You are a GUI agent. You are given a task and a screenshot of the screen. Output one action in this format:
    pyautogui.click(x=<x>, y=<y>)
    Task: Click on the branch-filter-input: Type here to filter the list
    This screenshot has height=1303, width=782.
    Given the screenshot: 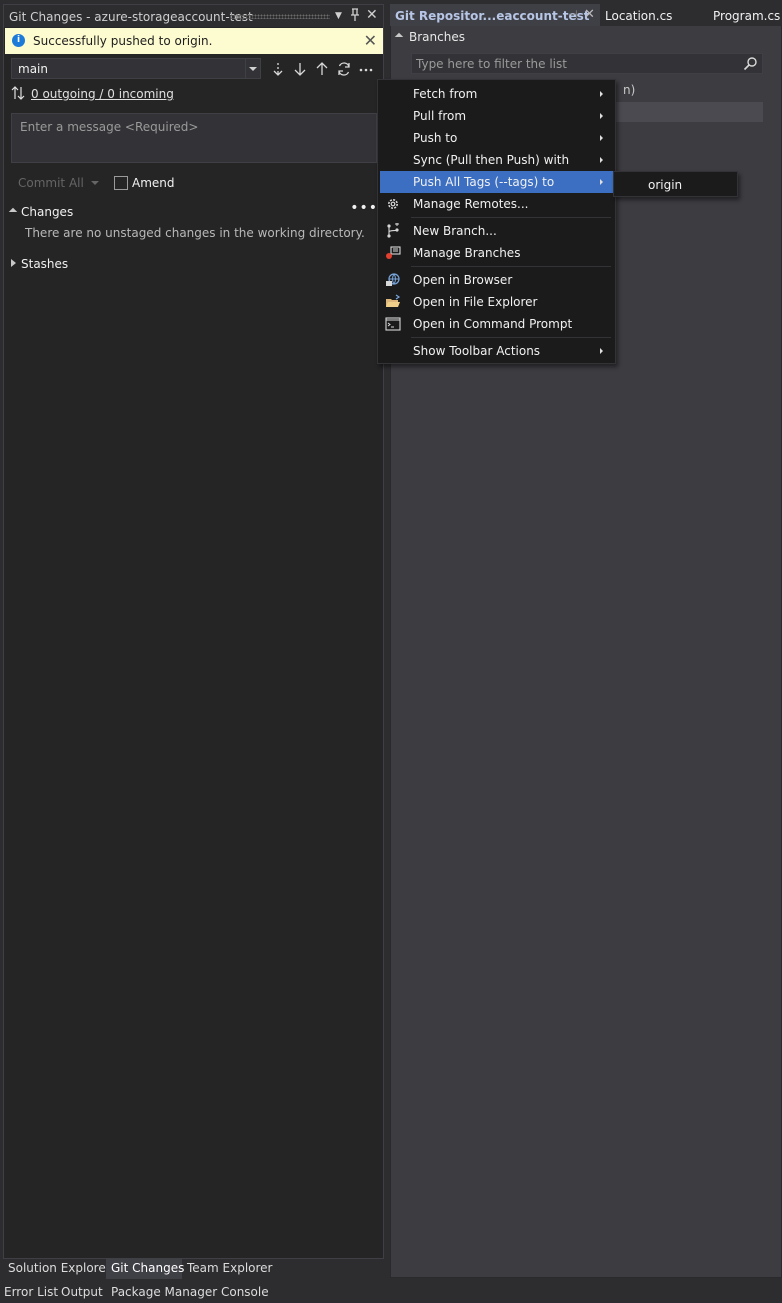 What is the action you would take?
    pyautogui.click(x=587, y=63)
    